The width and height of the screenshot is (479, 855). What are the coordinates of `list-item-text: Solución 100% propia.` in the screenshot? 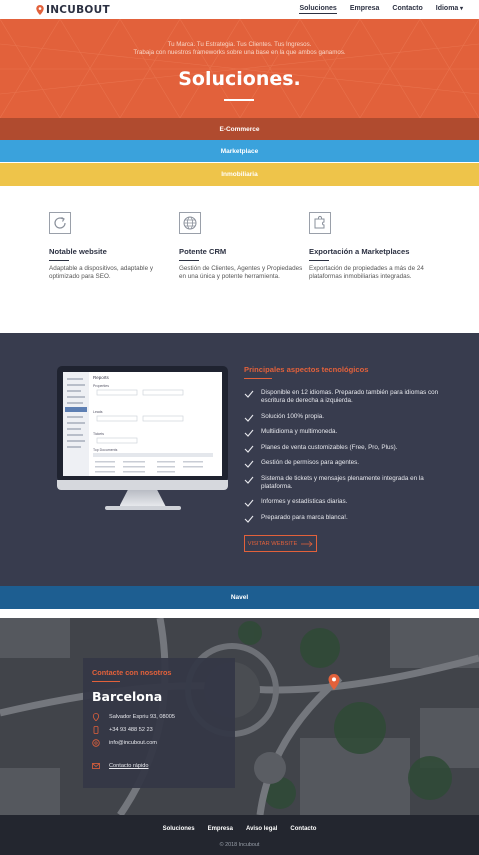 It's located at (293, 416).